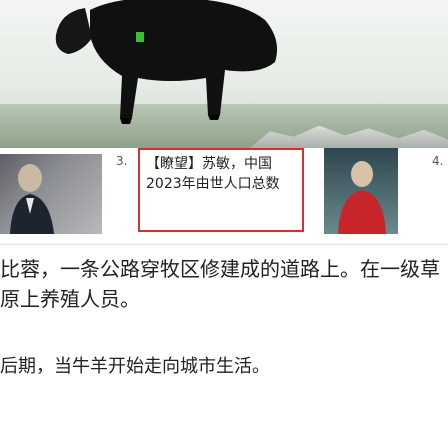  I want to click on related-number-4: 4., so click(438, 161).